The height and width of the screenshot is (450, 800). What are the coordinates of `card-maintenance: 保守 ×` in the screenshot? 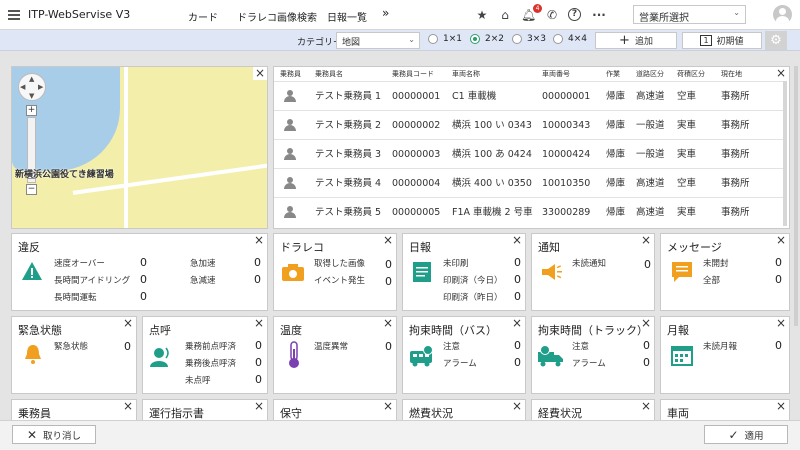 It's located at (335, 409).